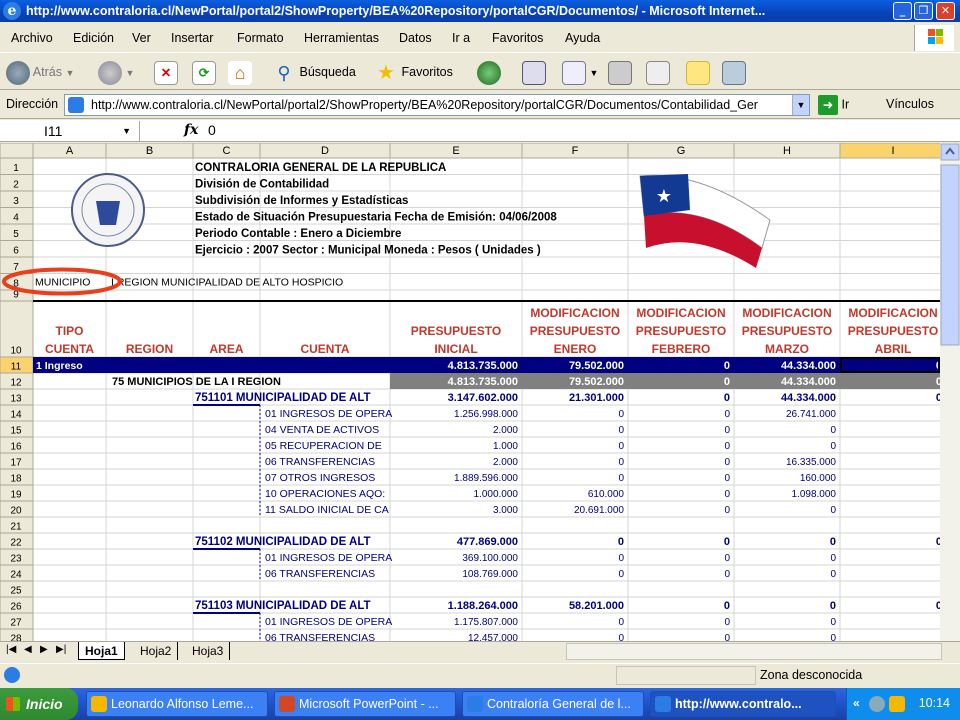 The height and width of the screenshot is (720, 960). I want to click on value-cell-f: 610.000, so click(606, 494).